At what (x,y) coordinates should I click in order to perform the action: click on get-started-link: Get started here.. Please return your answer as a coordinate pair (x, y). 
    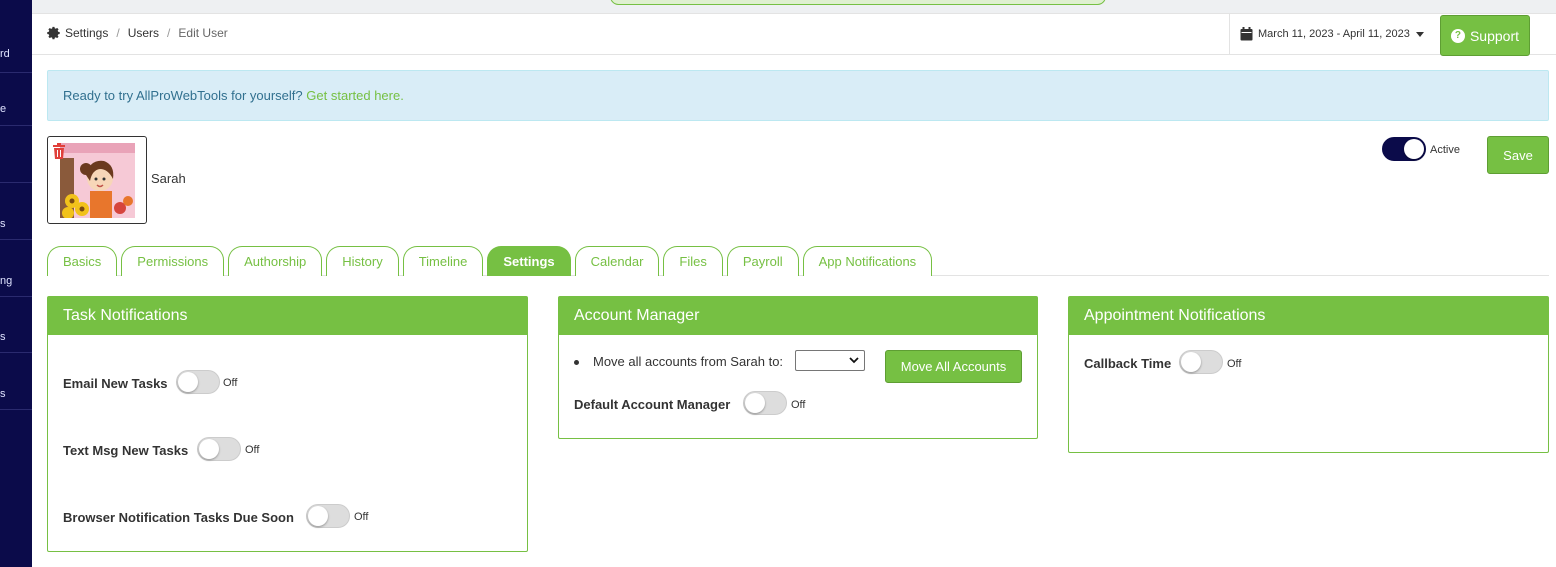
    Looking at the image, I should click on (355, 95).